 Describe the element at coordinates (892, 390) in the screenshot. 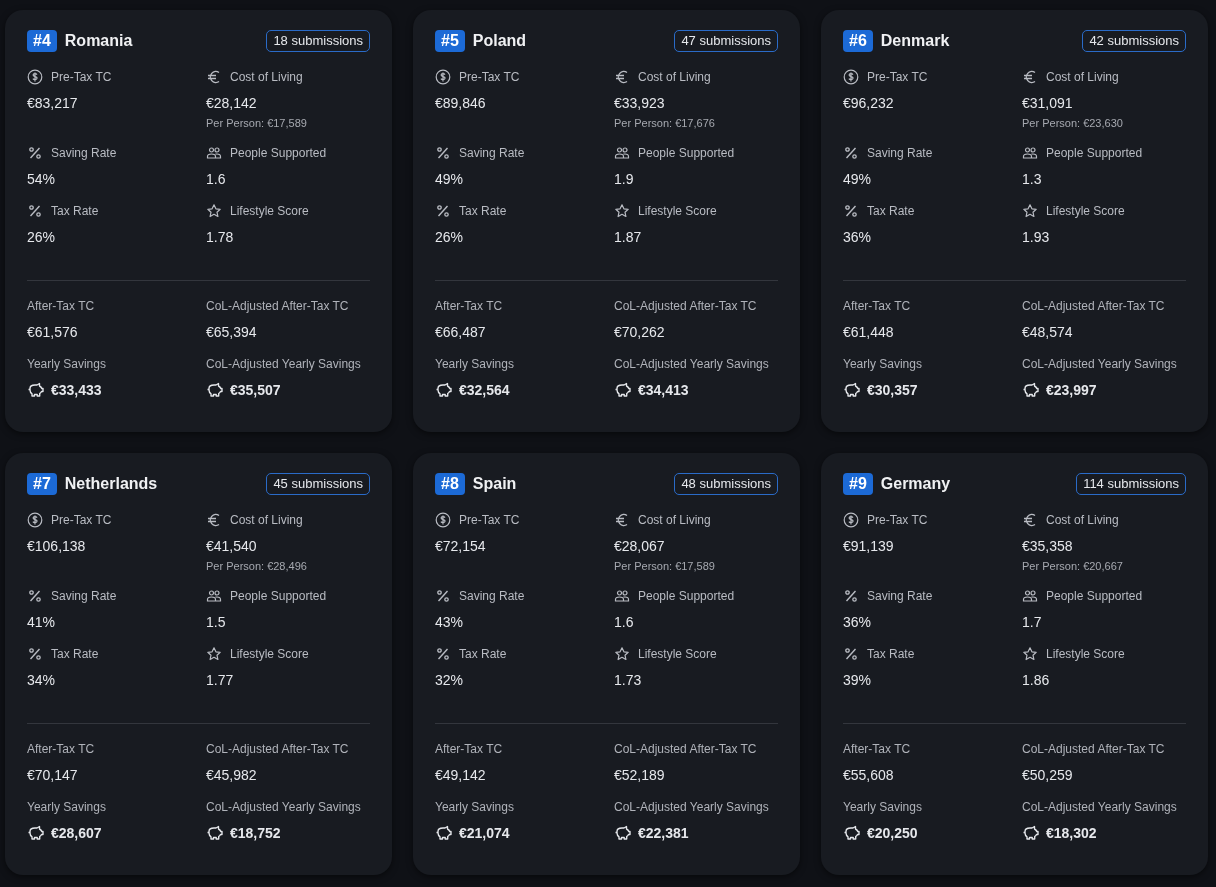

I see `savings-value: €30,357` at that location.